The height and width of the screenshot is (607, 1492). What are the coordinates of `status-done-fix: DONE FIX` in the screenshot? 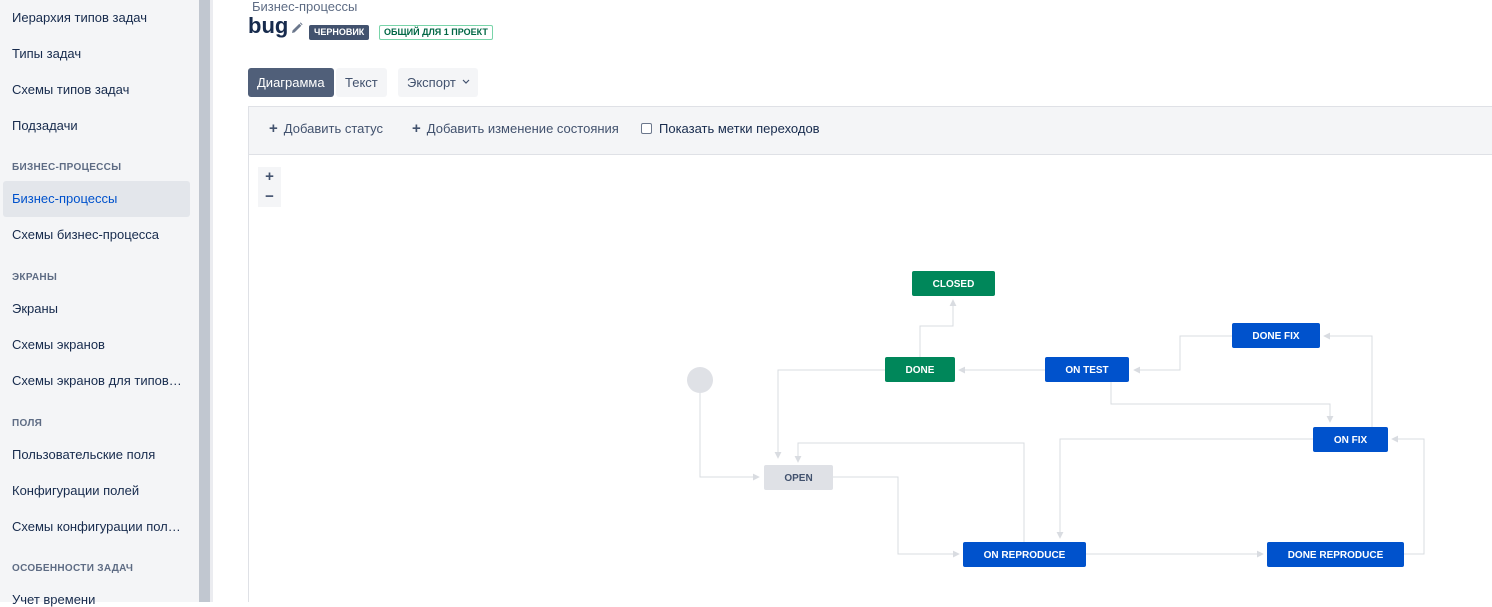 It's located at (1276, 335).